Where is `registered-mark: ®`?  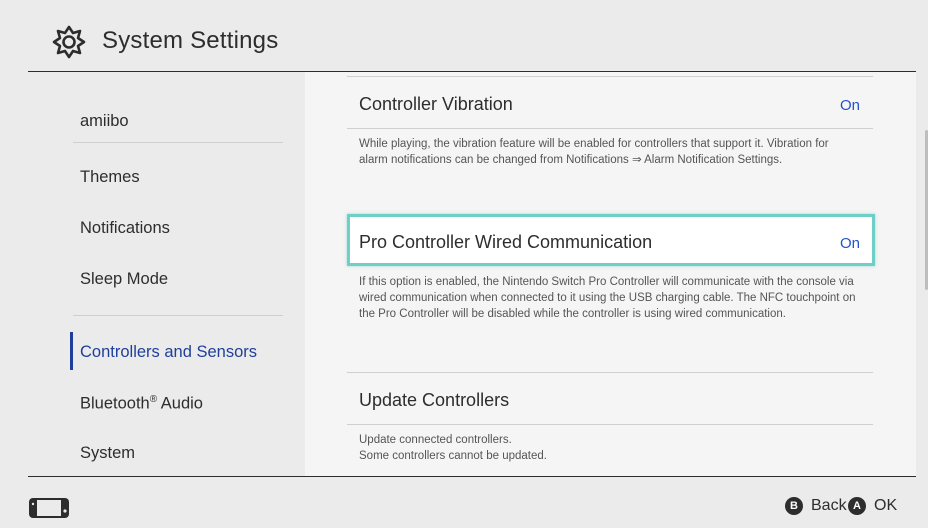 registered-mark: ® is located at coordinates (153, 399).